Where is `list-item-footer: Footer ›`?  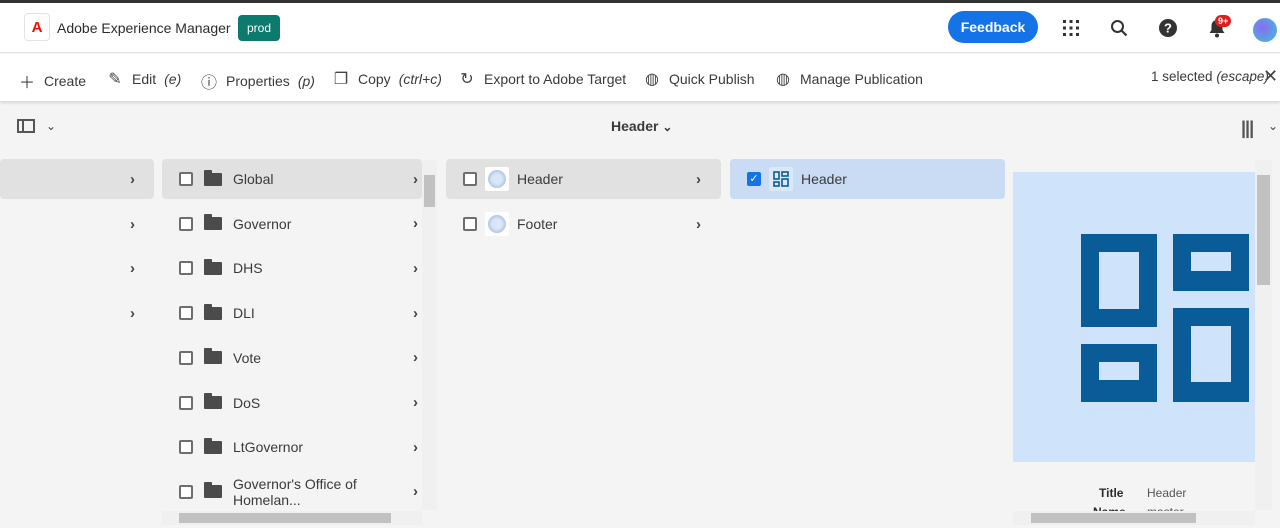 list-item-footer: Footer › is located at coordinates (583, 224).